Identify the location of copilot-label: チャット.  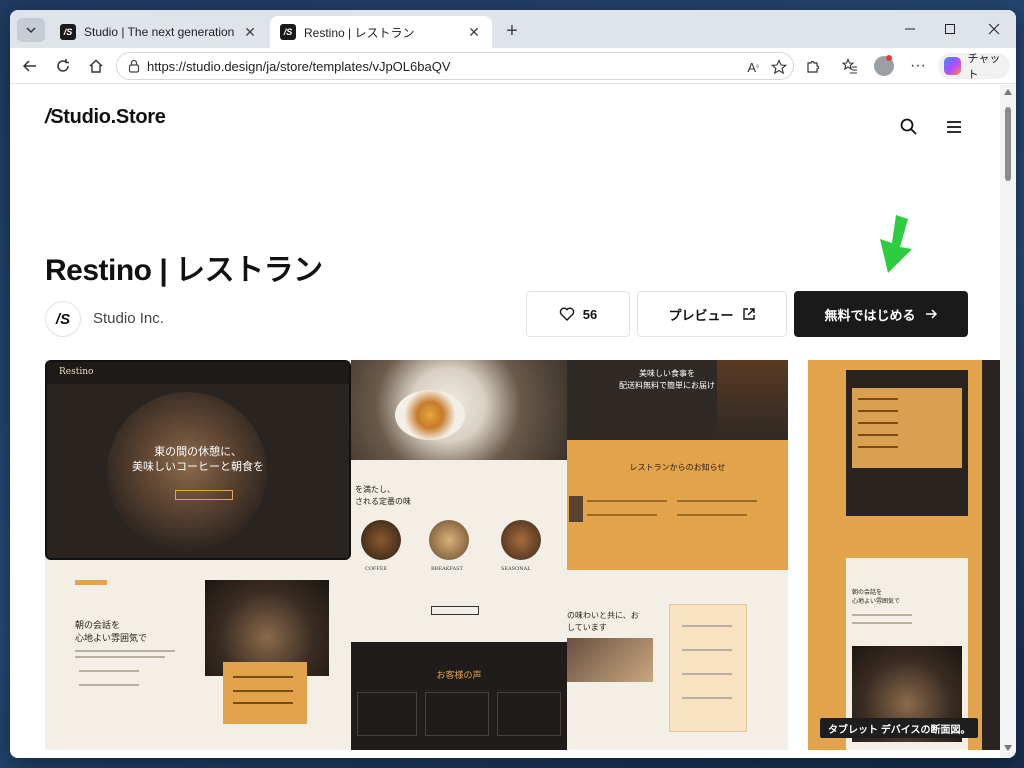
(984, 67).